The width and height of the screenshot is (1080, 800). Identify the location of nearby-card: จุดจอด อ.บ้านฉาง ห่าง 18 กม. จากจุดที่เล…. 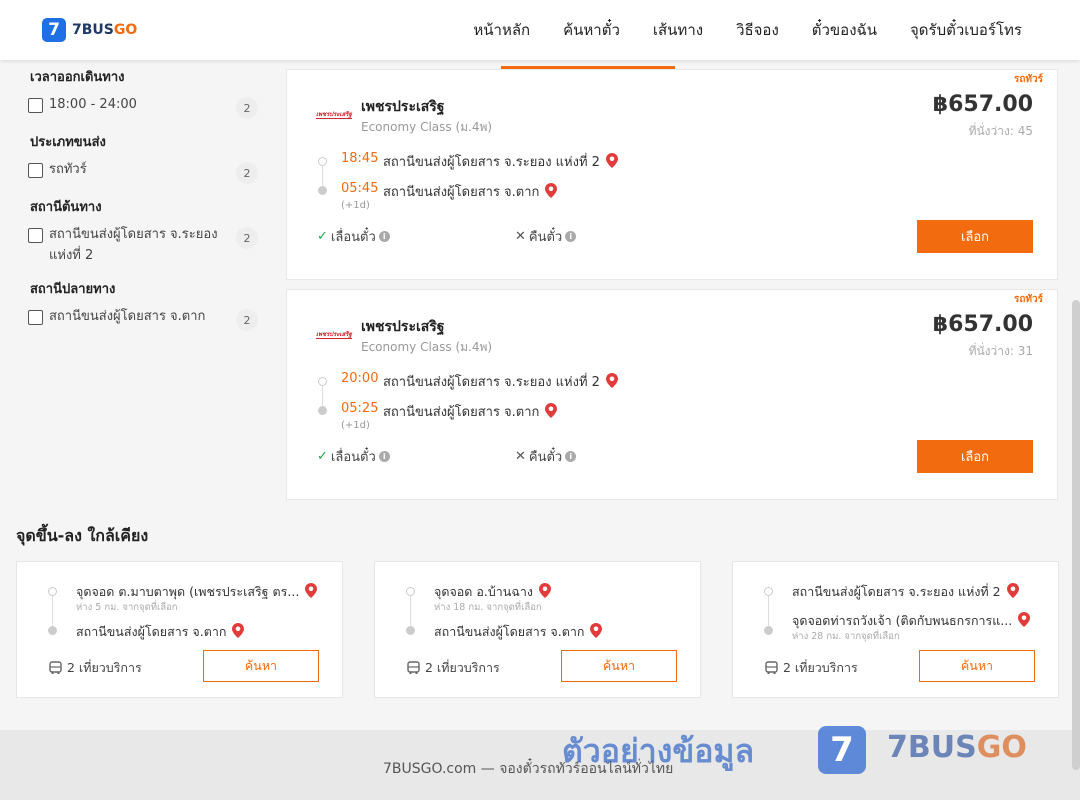
(537, 629).